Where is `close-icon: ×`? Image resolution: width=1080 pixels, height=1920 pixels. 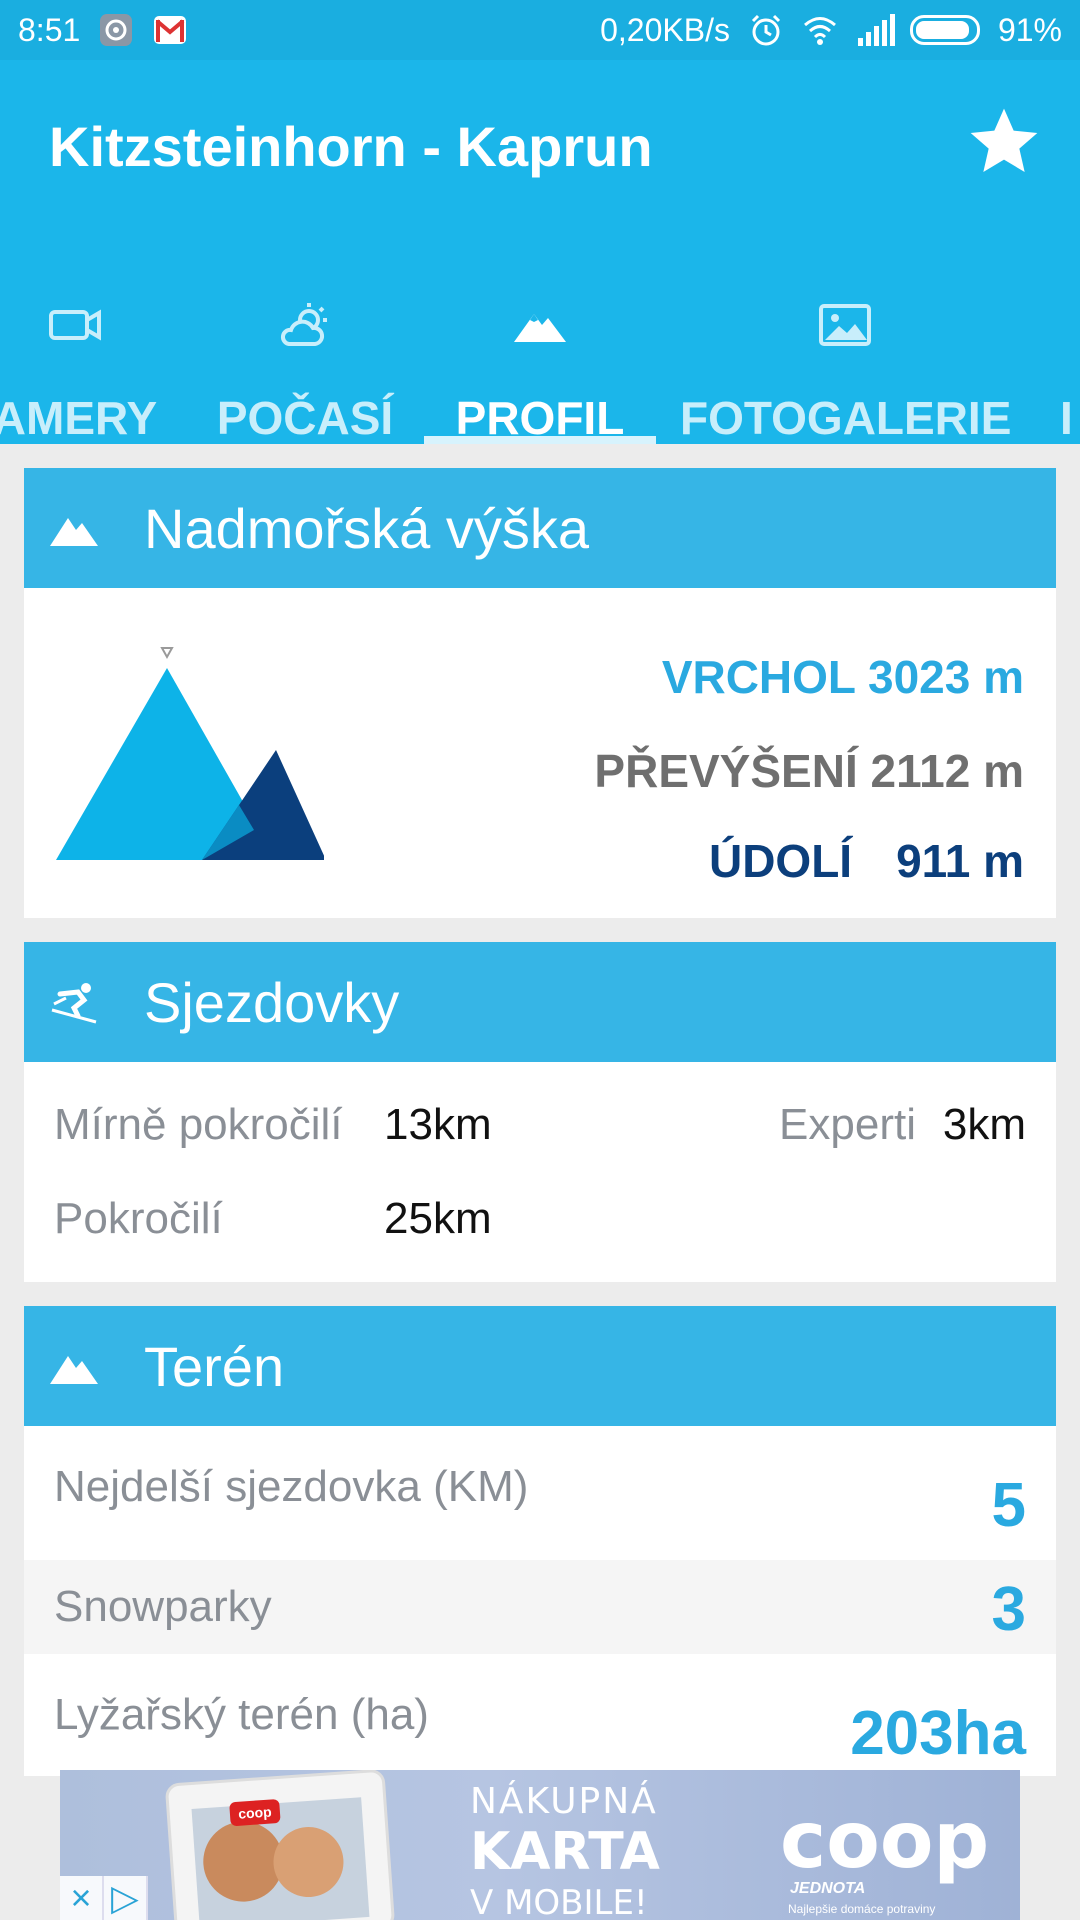 close-icon: × is located at coordinates (81, 1897).